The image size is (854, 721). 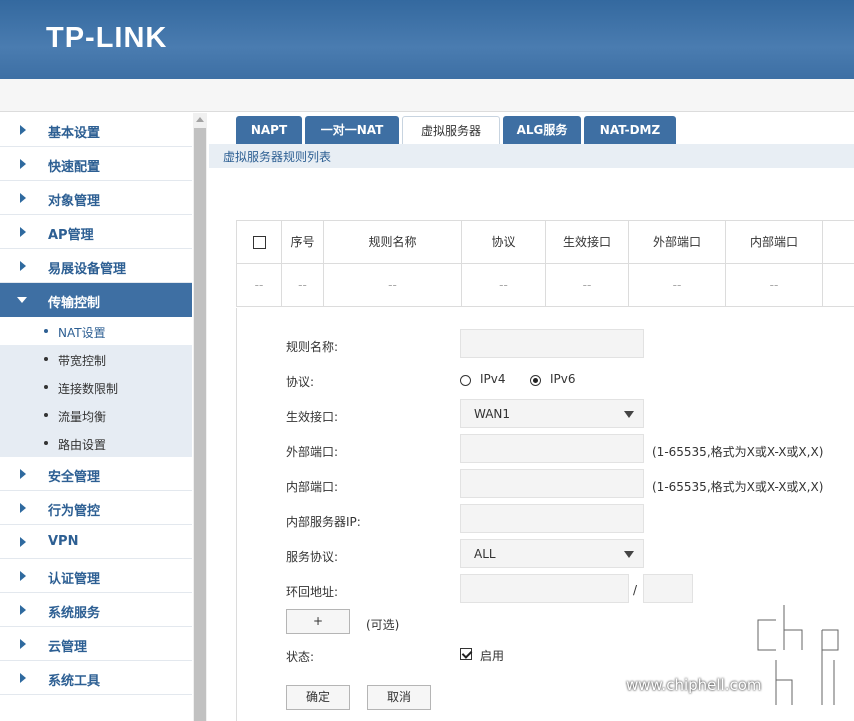 What do you see at coordinates (544, 588) in the screenshot?
I see `loopback-address-input` at bounding box center [544, 588].